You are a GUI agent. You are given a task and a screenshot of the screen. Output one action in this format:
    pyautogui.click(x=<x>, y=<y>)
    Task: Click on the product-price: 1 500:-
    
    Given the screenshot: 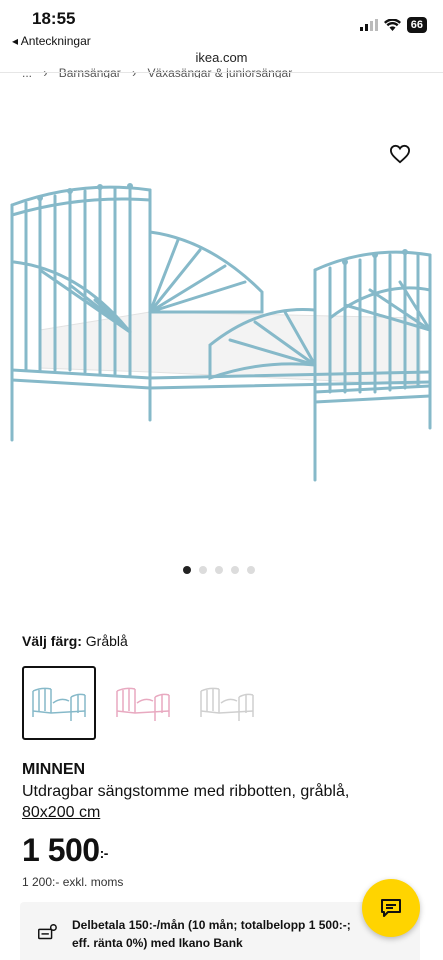 What is the action you would take?
    pyautogui.click(x=65, y=850)
    